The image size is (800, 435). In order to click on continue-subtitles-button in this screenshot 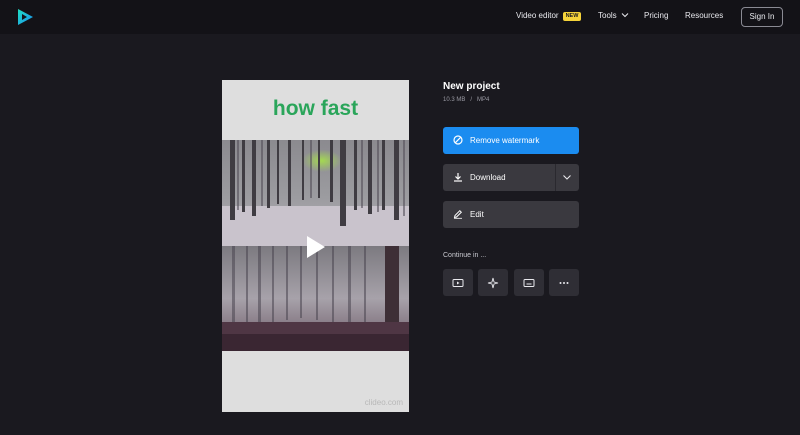, I will do `click(529, 282)`.